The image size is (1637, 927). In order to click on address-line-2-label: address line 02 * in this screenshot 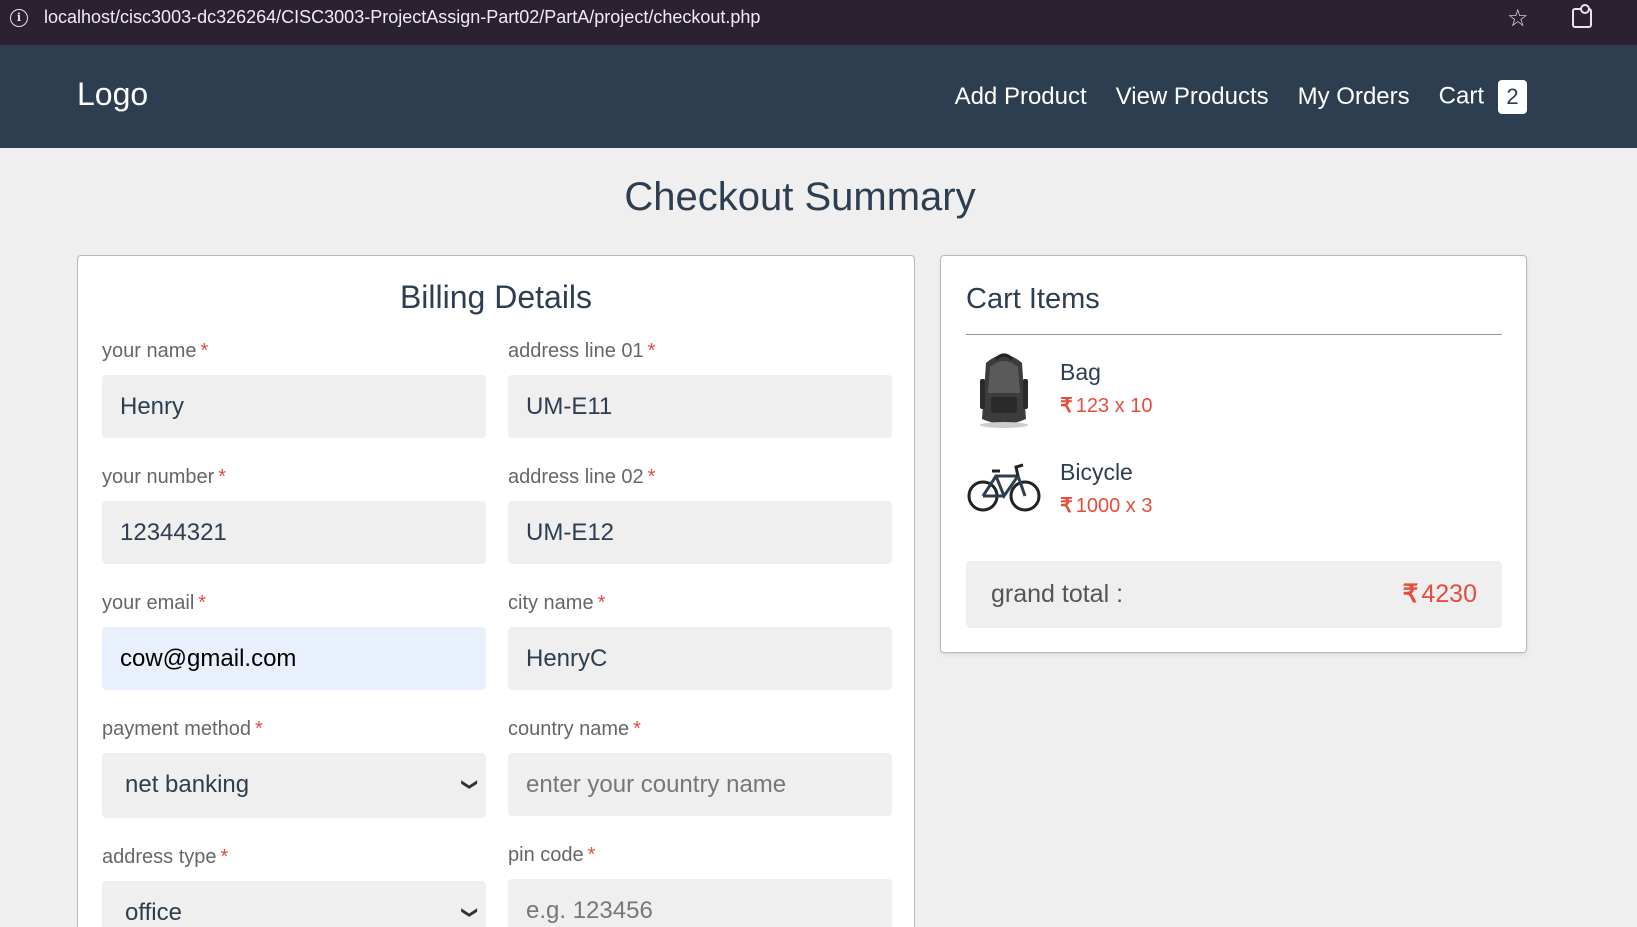, I will do `click(582, 477)`.